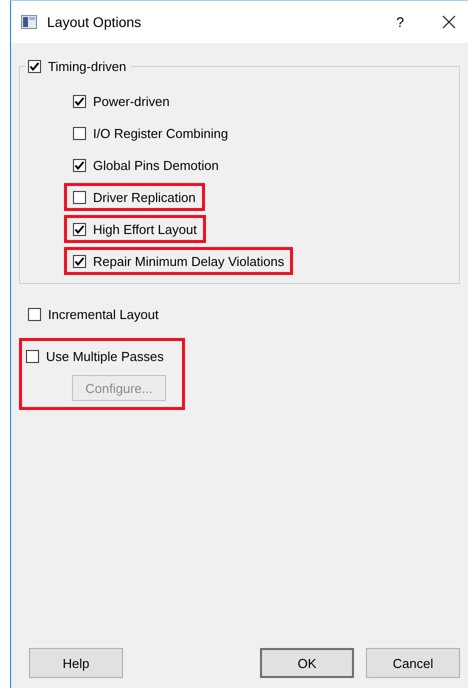  What do you see at coordinates (188, 261) in the screenshot?
I see `checkbox-label: Repair Minimum Delay Violations` at bounding box center [188, 261].